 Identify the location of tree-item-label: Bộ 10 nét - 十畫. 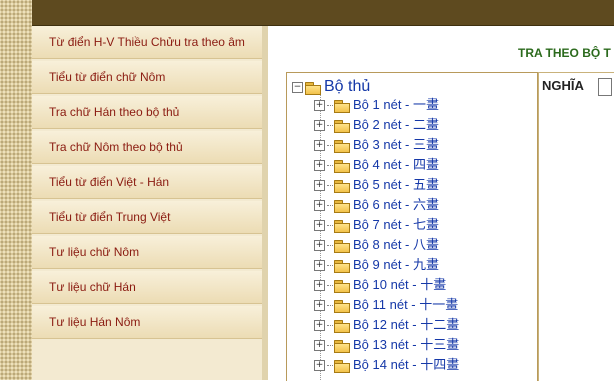
(399, 284).